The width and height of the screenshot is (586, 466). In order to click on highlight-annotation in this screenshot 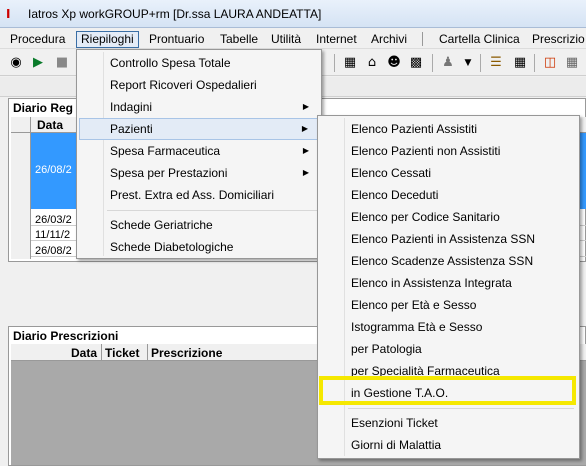, I will do `click(447, 390)`.